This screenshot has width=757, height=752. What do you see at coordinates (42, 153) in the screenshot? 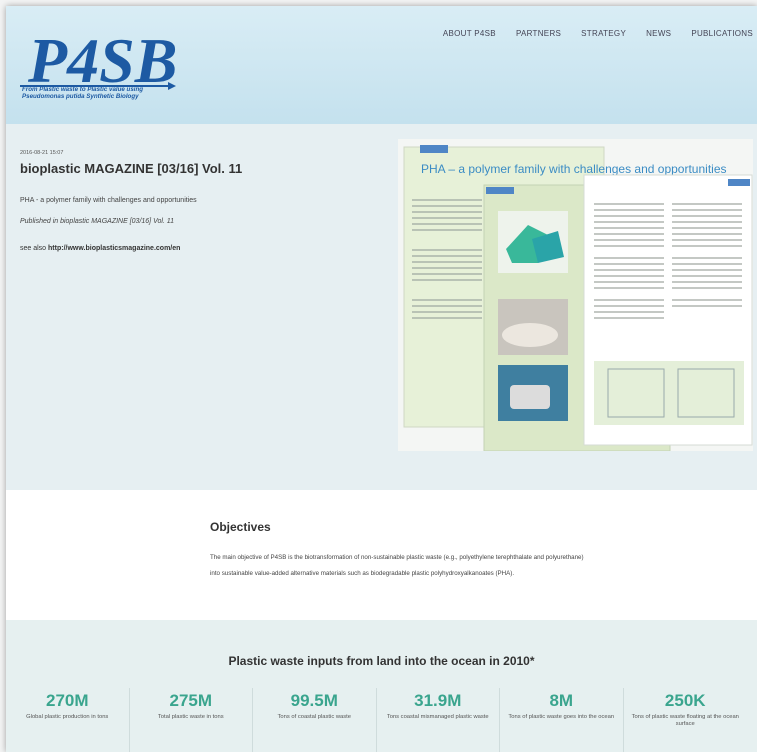
I see `article-date: 2016-08-21 15:07` at bounding box center [42, 153].